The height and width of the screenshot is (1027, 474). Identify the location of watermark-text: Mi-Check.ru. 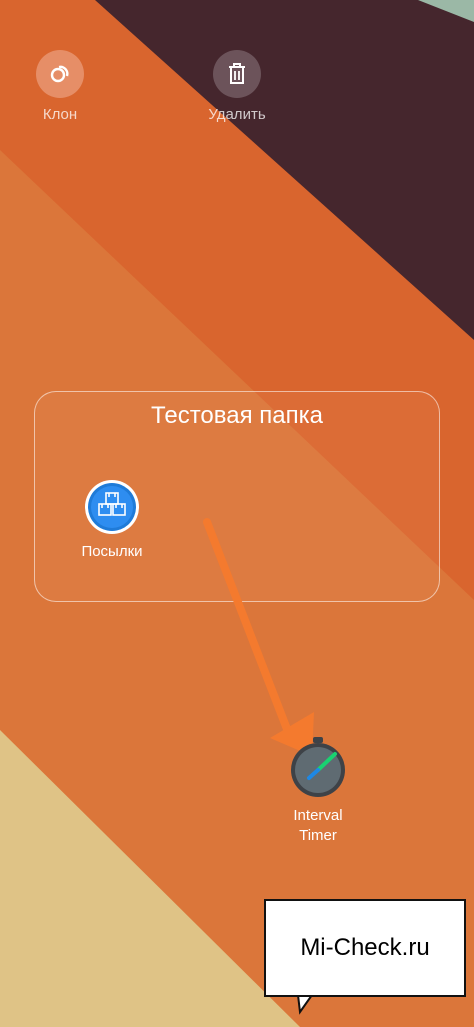
(365, 947).